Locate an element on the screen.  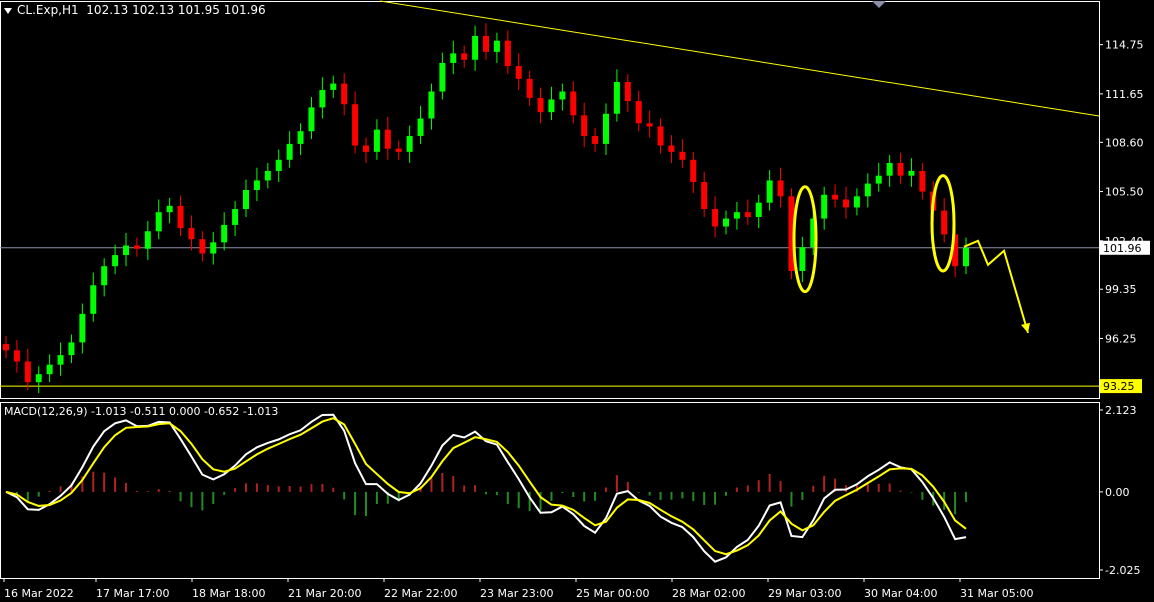
x-tick-label: 29 Mar 03:00 is located at coordinates (804, 593).